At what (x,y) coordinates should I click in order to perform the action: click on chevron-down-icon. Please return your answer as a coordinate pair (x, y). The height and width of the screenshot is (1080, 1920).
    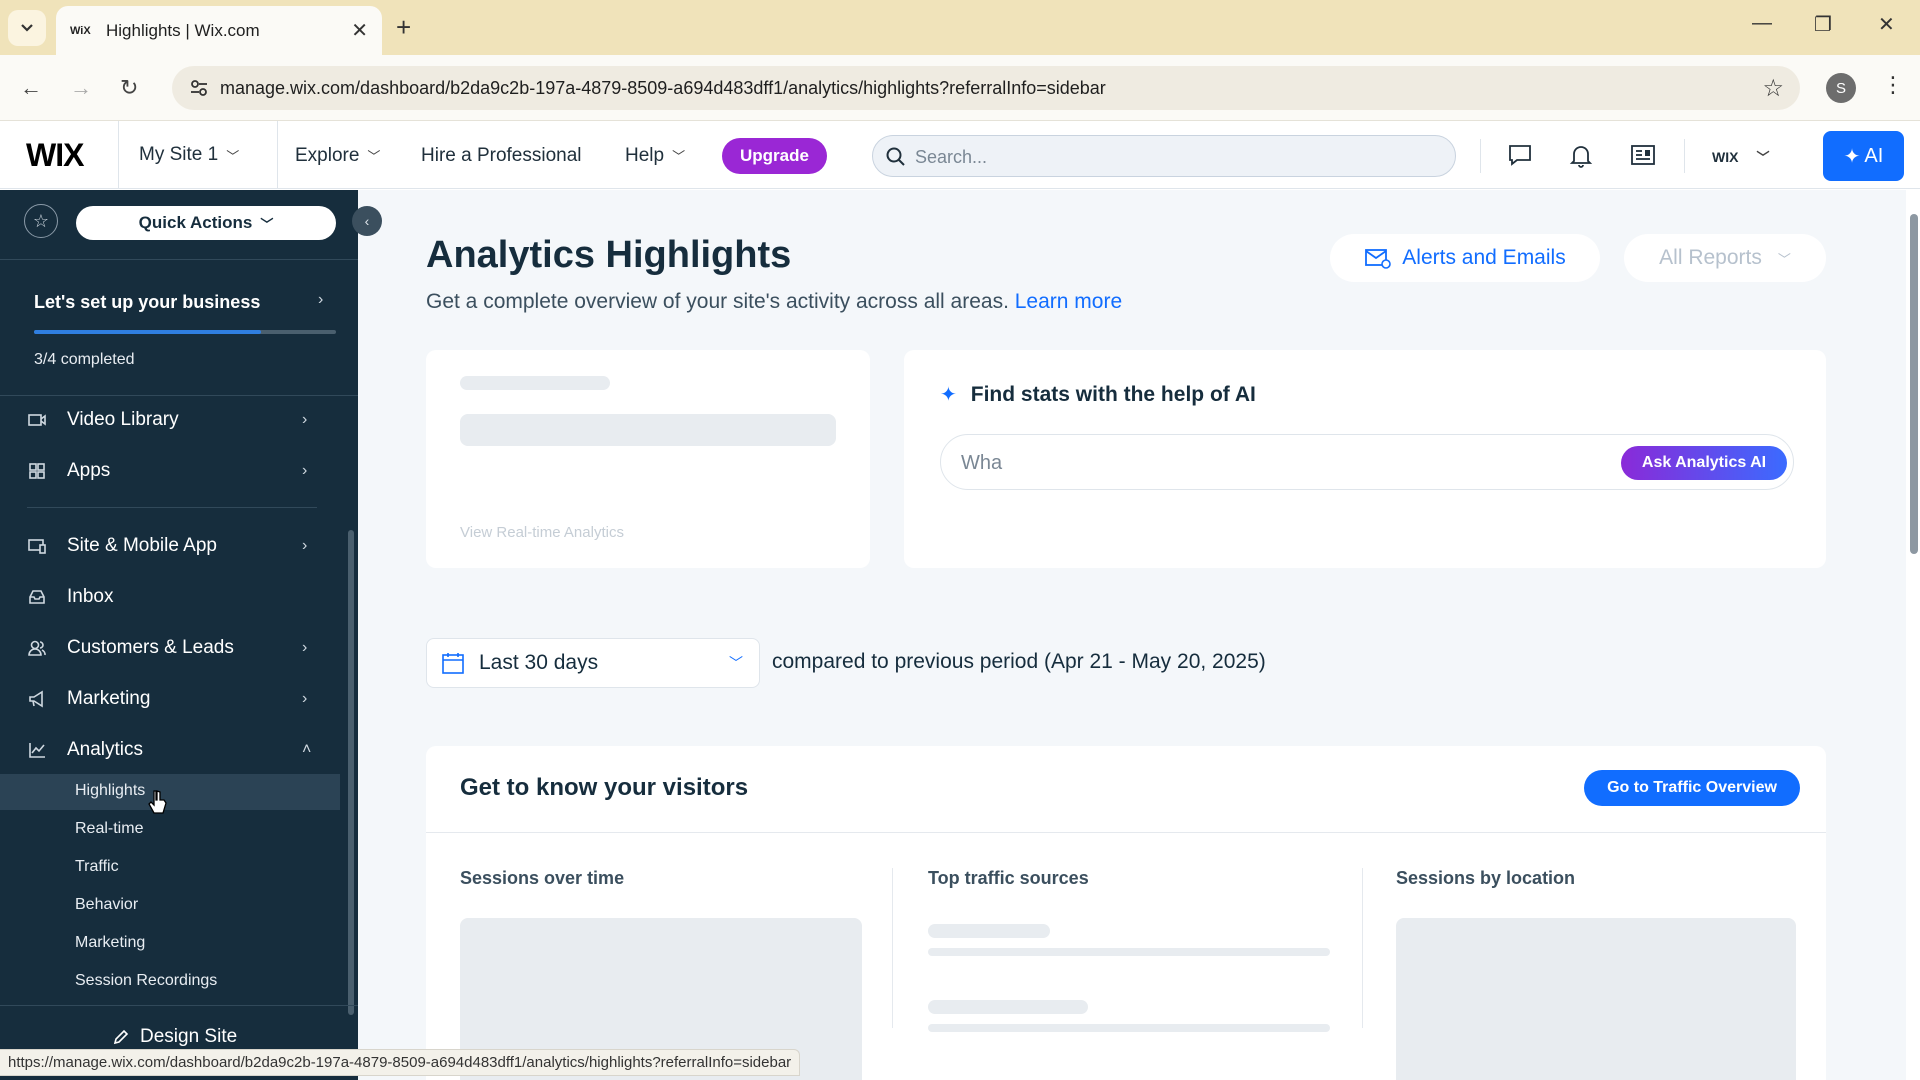
    Looking at the image, I should click on (27, 28).